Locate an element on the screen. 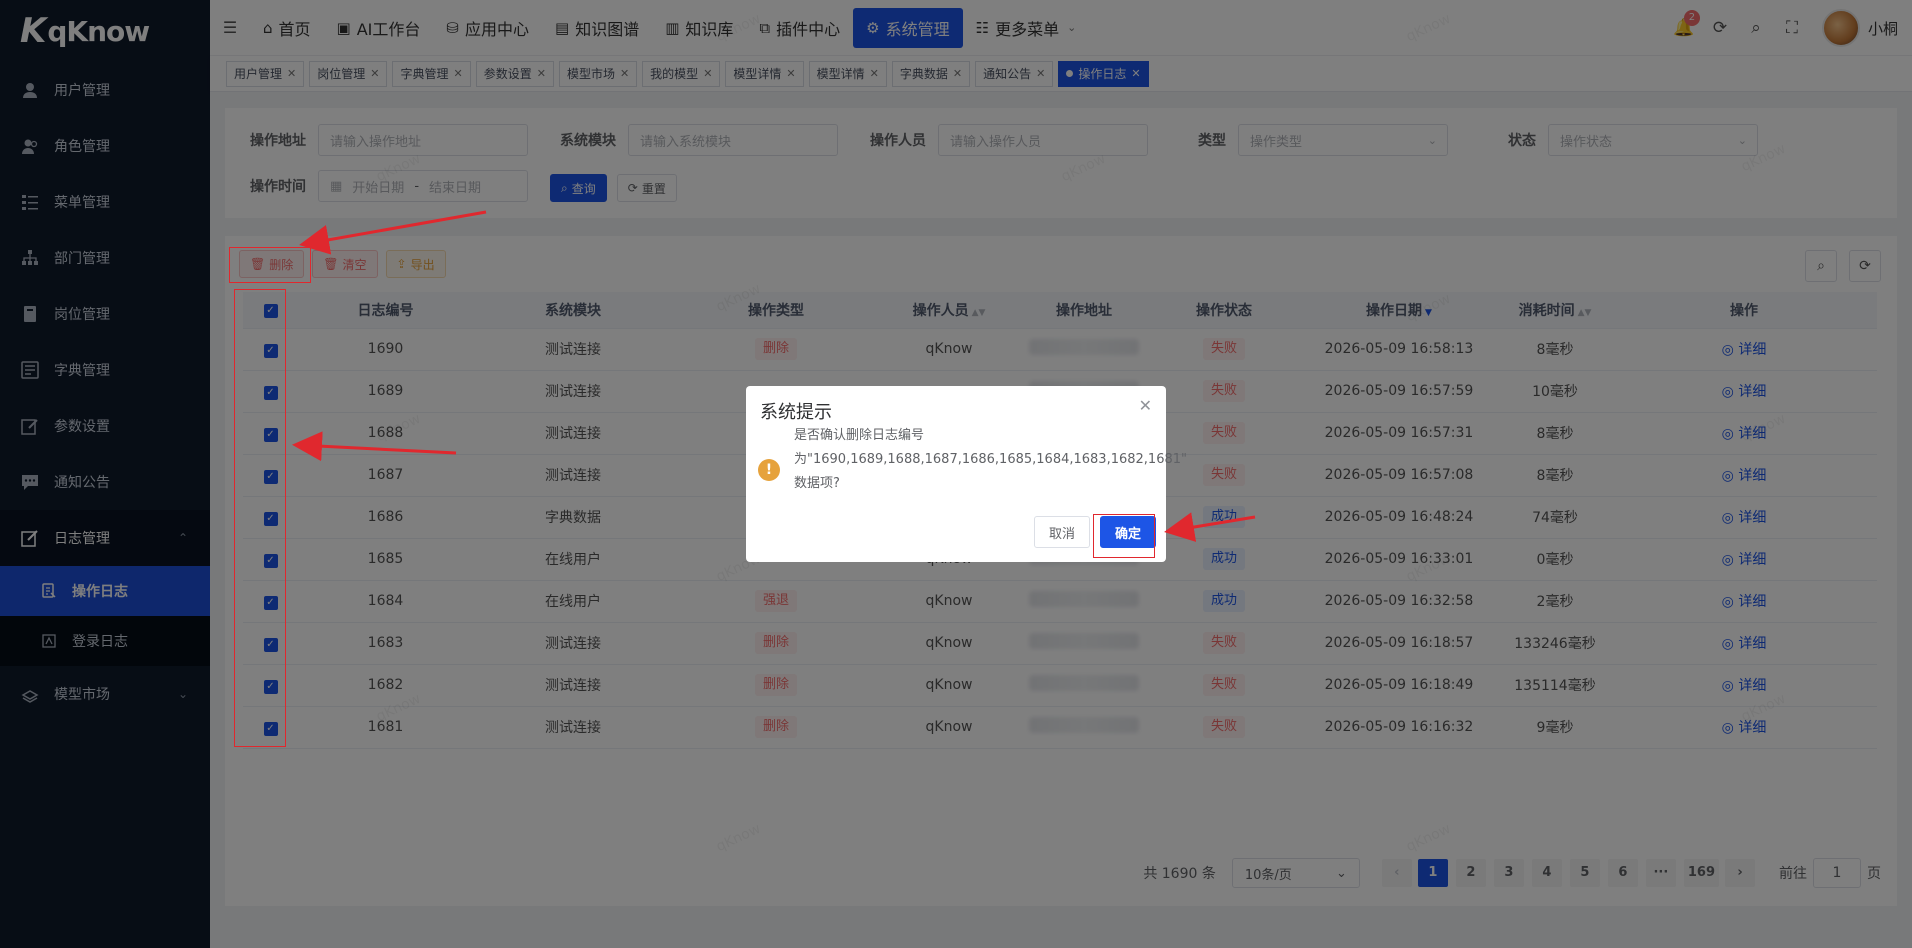 This screenshot has height=948, width=1912. arrow-to-checkboxes is located at coordinates (374, 446).